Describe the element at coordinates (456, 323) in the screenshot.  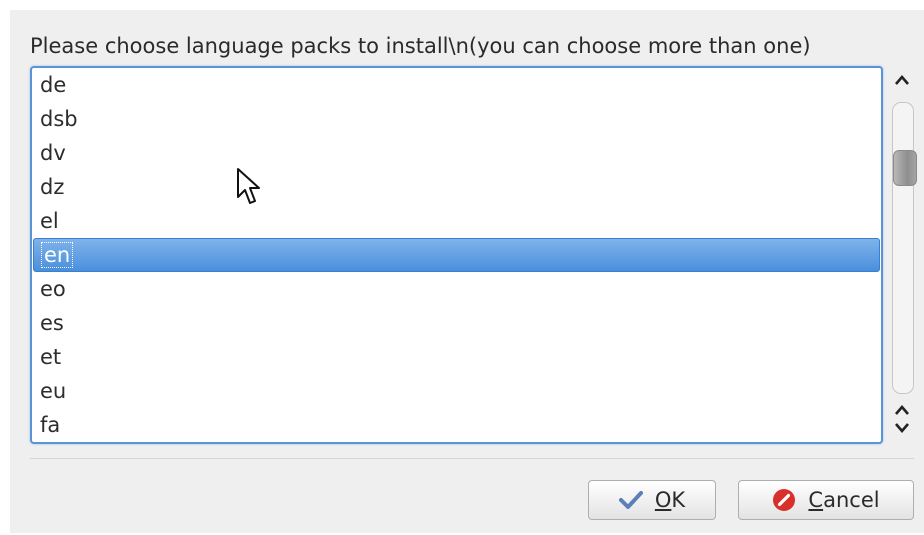
I see `list-item: es` at that location.